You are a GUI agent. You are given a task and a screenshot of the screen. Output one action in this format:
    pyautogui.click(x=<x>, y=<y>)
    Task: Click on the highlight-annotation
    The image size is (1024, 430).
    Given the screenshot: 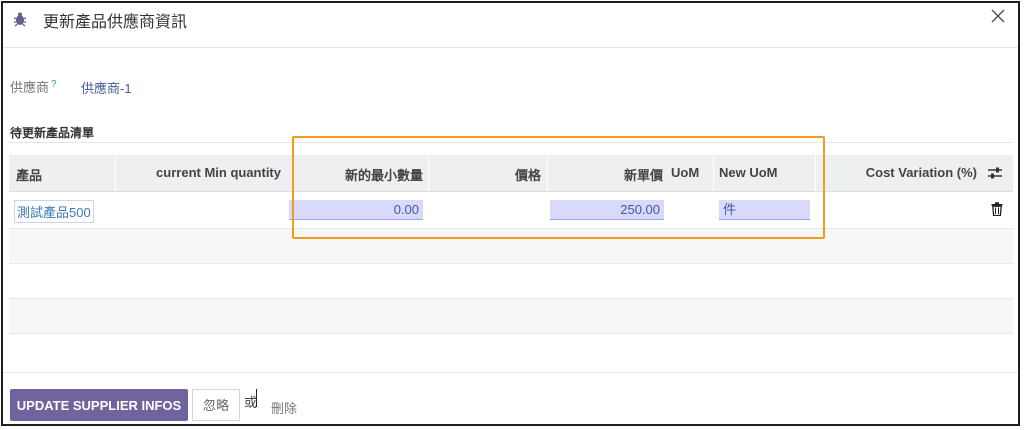 What is the action you would take?
    pyautogui.click(x=558, y=187)
    